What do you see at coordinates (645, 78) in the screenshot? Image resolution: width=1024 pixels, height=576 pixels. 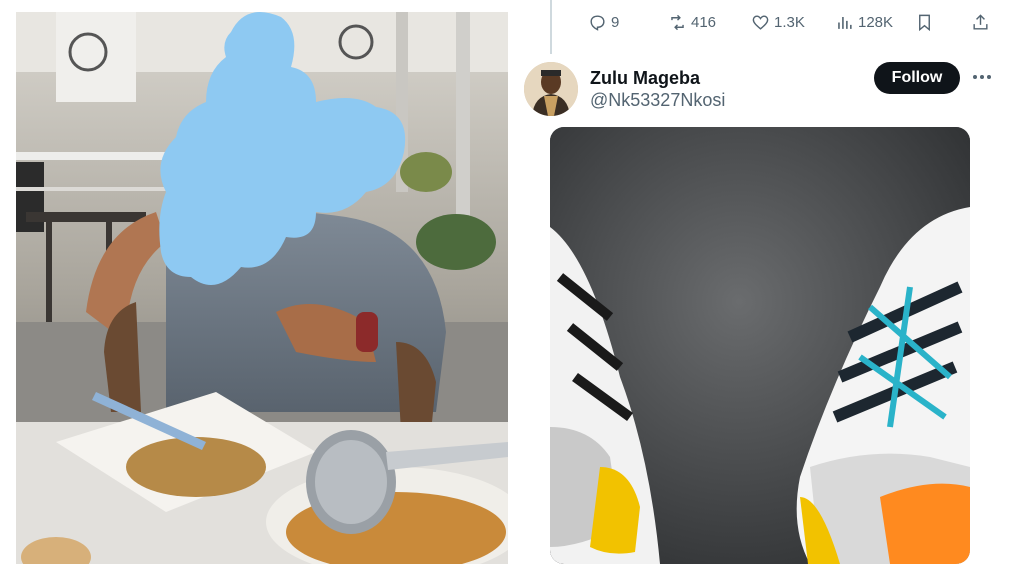 I see `author-name: Zulu Mageba` at bounding box center [645, 78].